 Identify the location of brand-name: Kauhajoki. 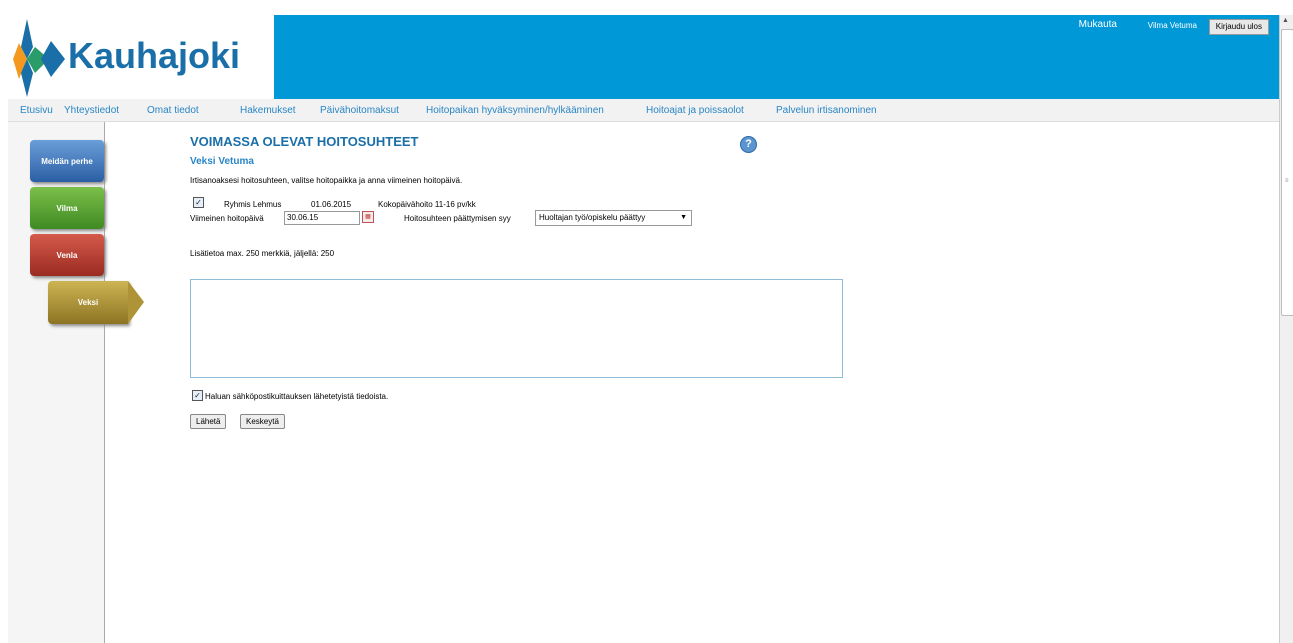
(154, 55).